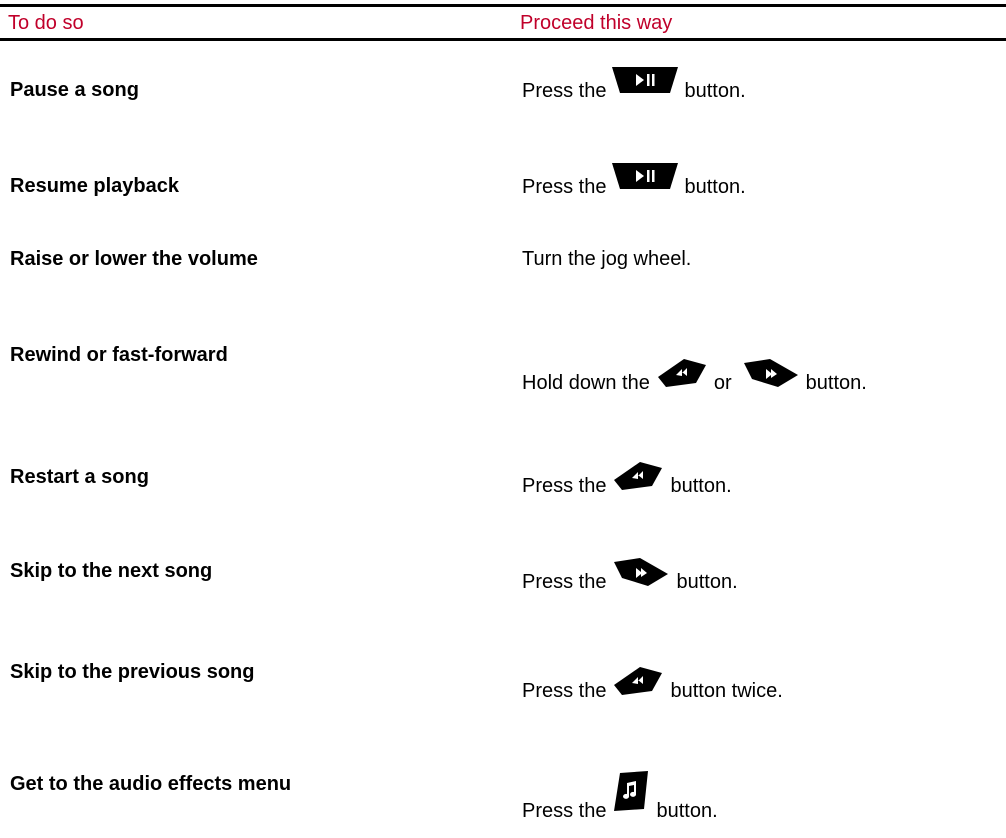 This screenshot has height=838, width=1006. Describe the element at coordinates (503, 478) in the screenshot. I see `table-row: Restart a song Press the button.` at that location.